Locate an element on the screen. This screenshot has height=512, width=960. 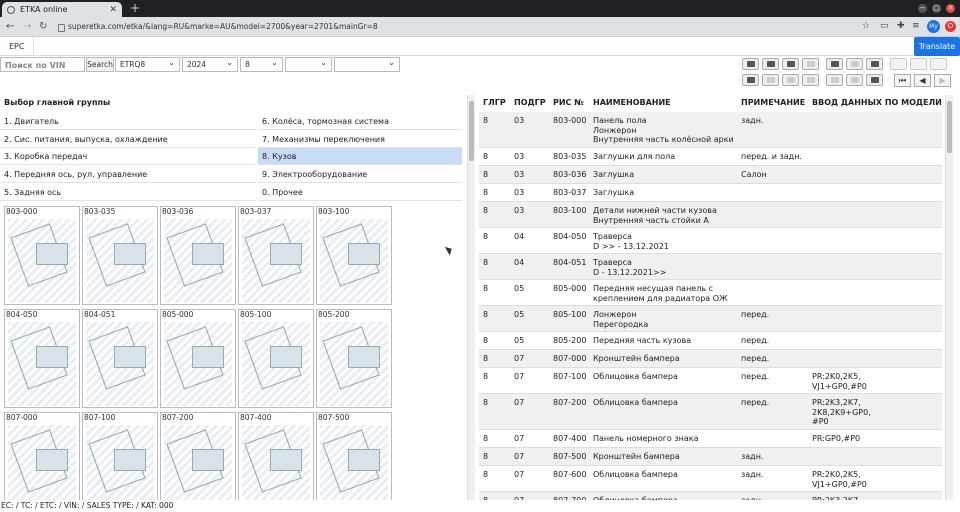
thumbnail-804-050: 804-050 is located at coordinates (42, 358).